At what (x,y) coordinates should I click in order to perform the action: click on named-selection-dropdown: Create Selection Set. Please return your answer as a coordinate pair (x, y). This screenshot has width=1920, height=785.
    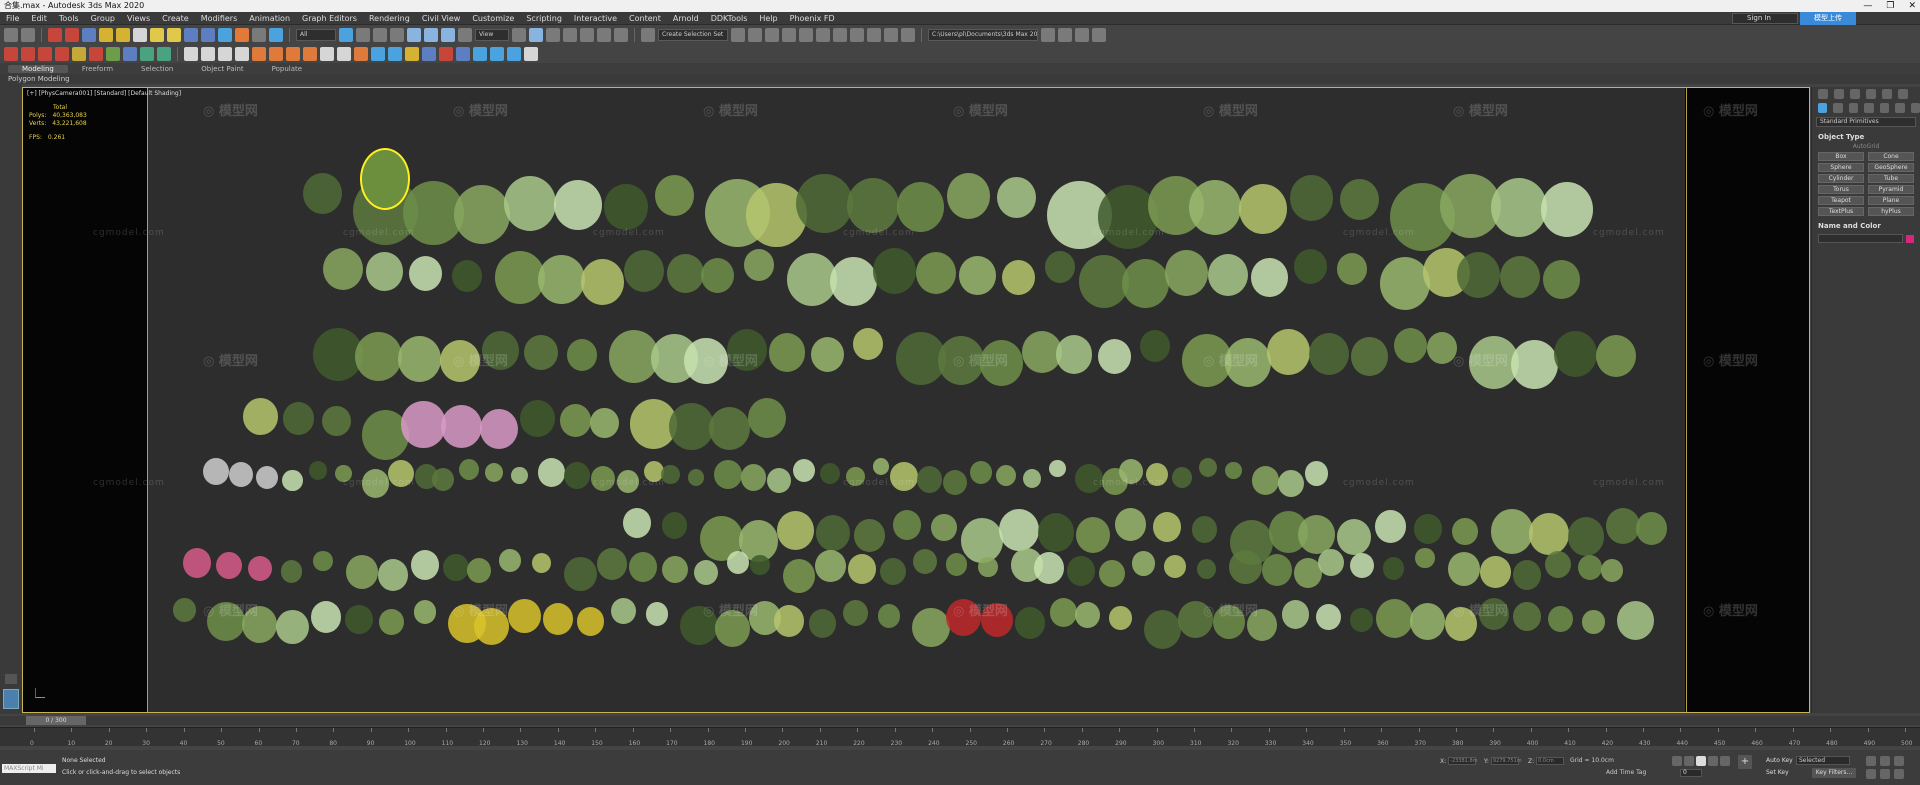
    Looking at the image, I should click on (693, 34).